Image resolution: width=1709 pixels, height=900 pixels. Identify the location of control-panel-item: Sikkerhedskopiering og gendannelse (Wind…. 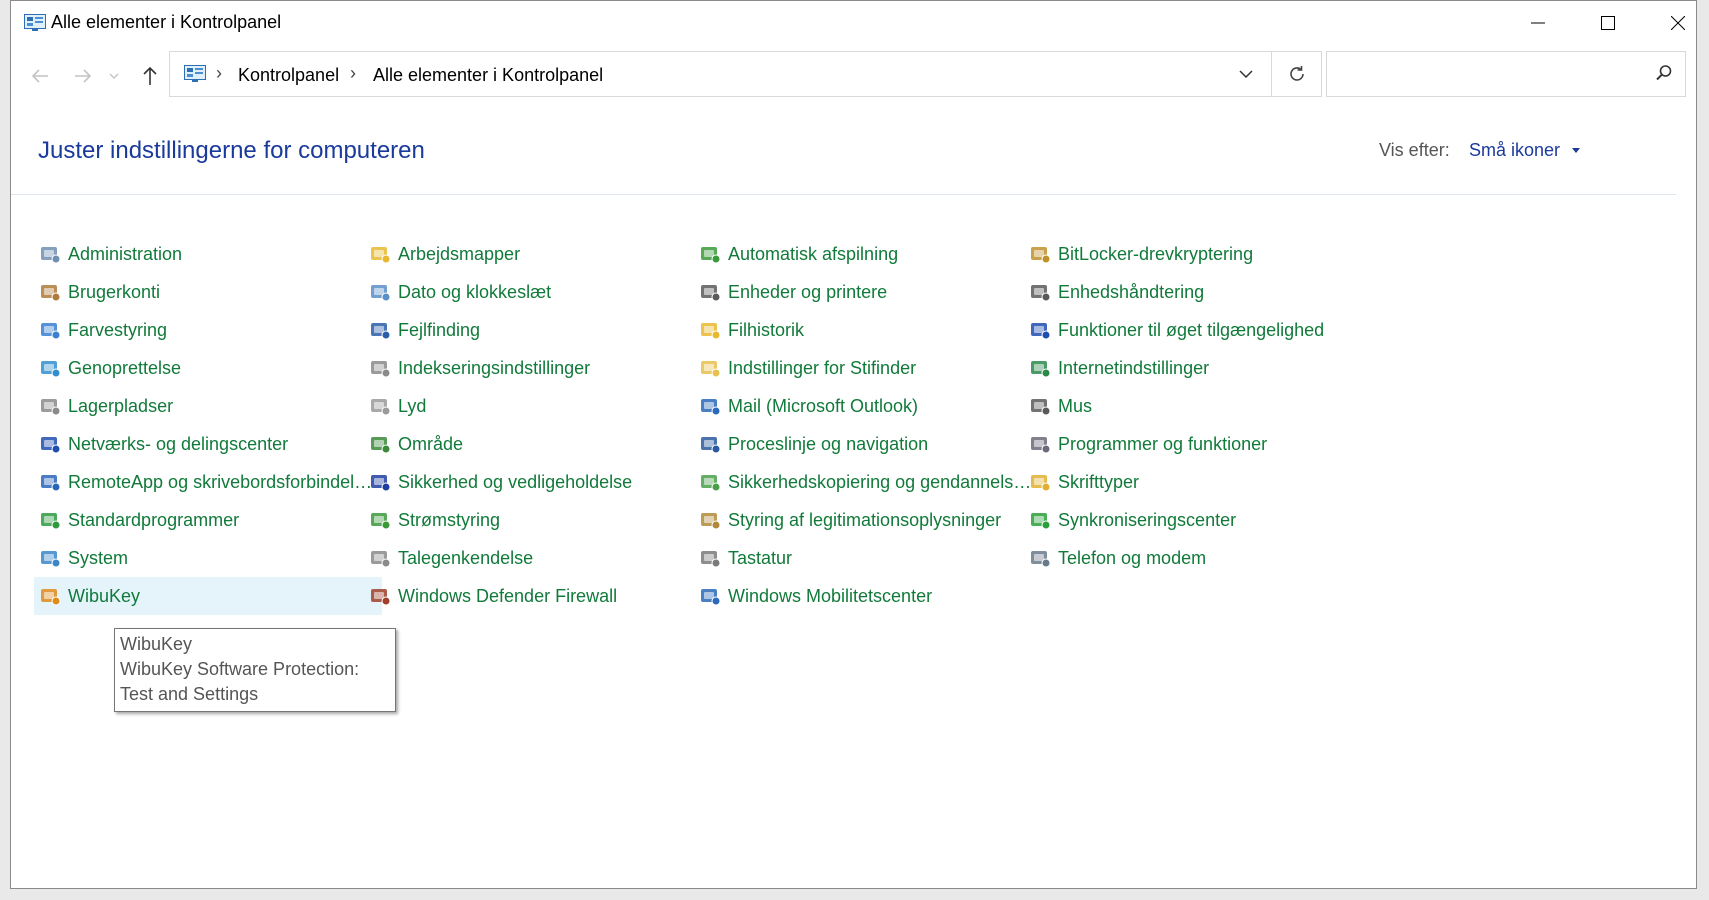
(868, 482).